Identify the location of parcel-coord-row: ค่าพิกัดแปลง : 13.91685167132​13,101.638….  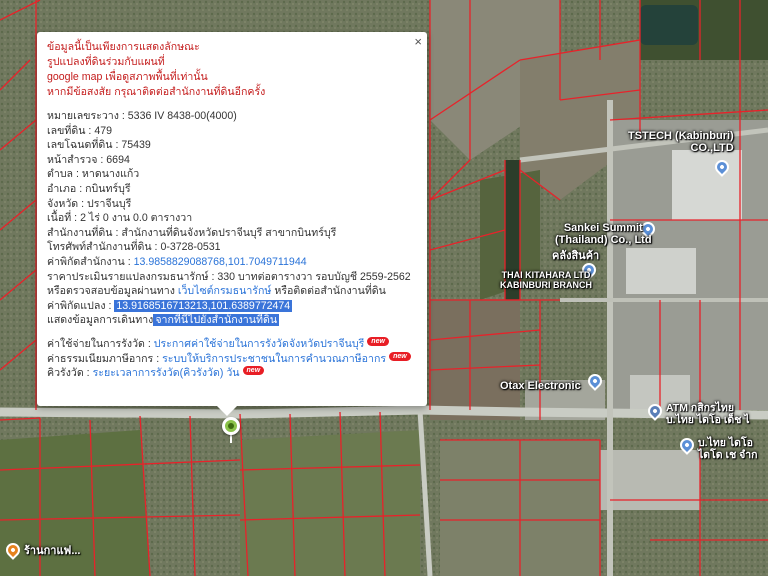
(170, 305).